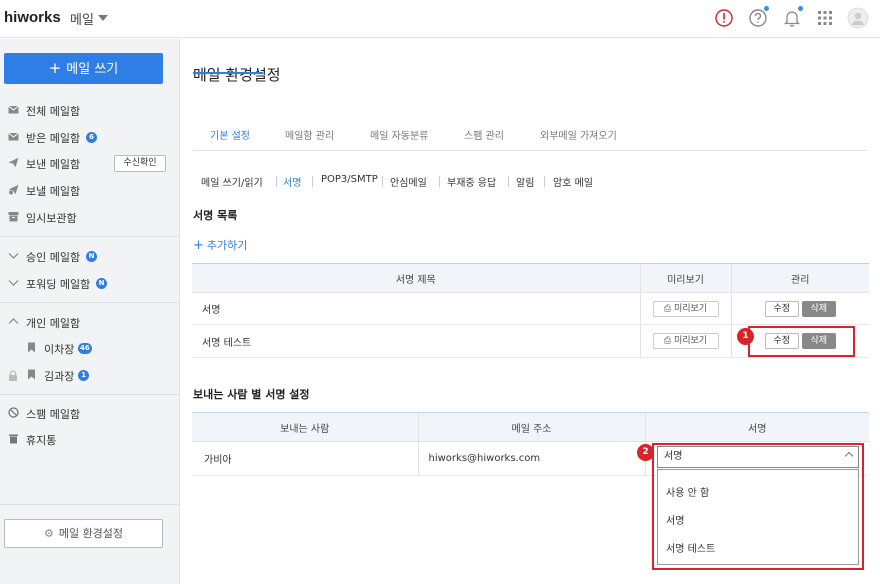  What do you see at coordinates (799, 278) in the screenshot?
I see `column-header-manage: 관리` at bounding box center [799, 278].